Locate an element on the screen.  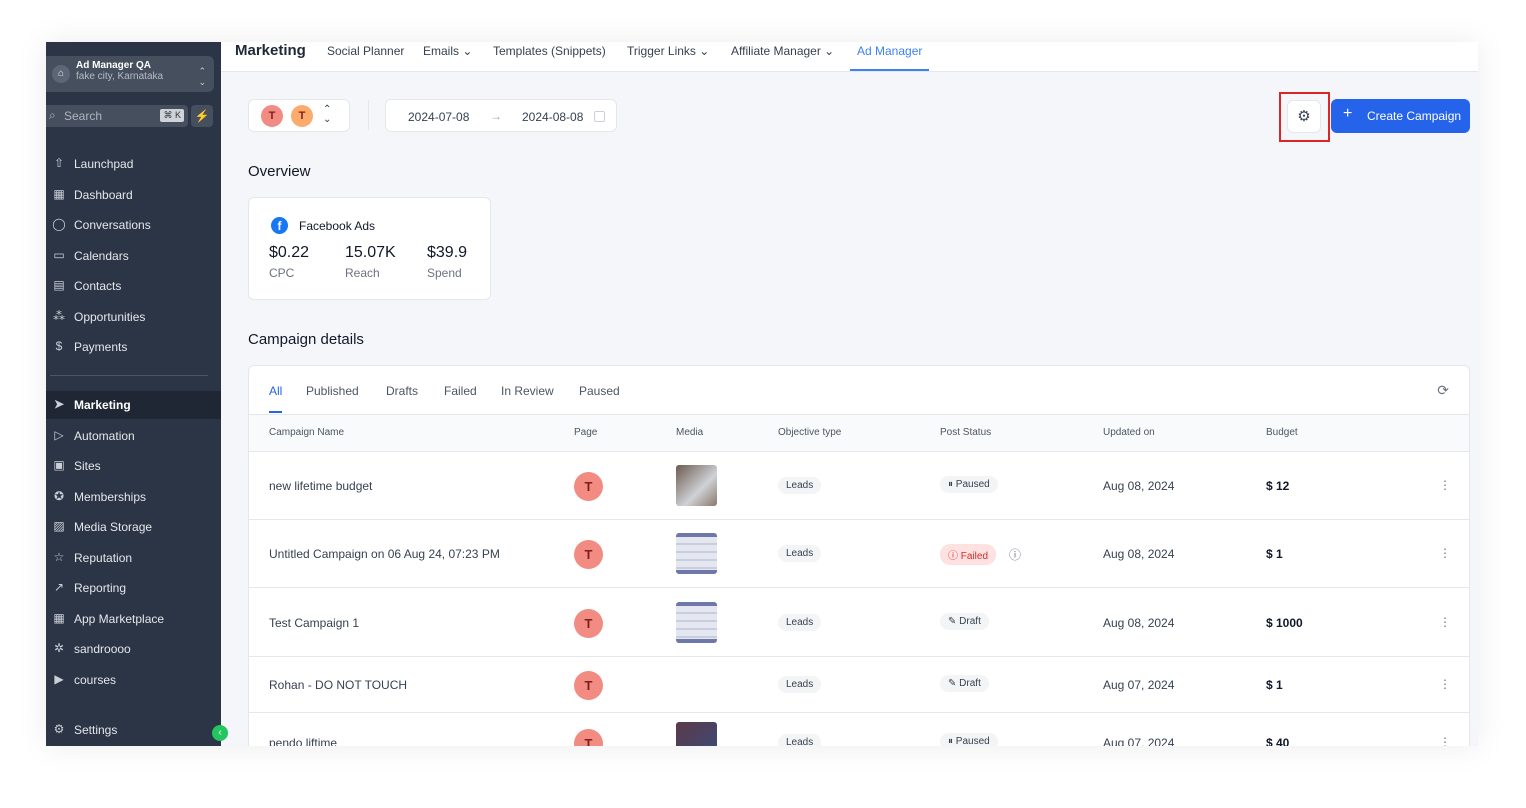
tab-social-planner: Social Planner is located at coordinates (365, 51).